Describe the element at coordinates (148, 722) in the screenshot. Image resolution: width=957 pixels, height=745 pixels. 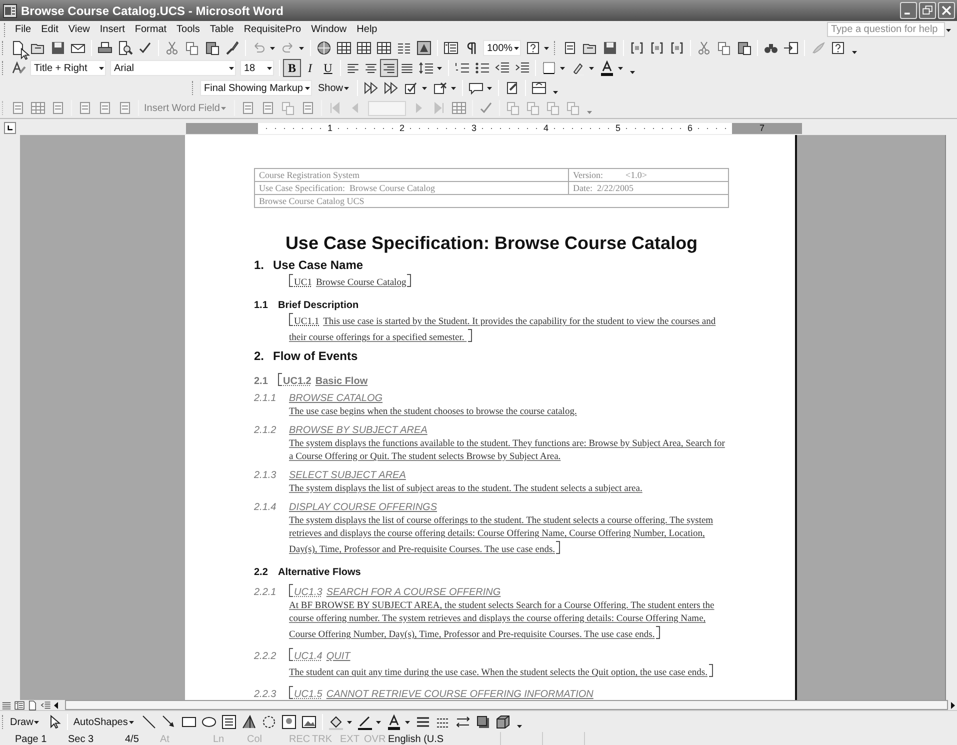
I see `line-icon` at that location.